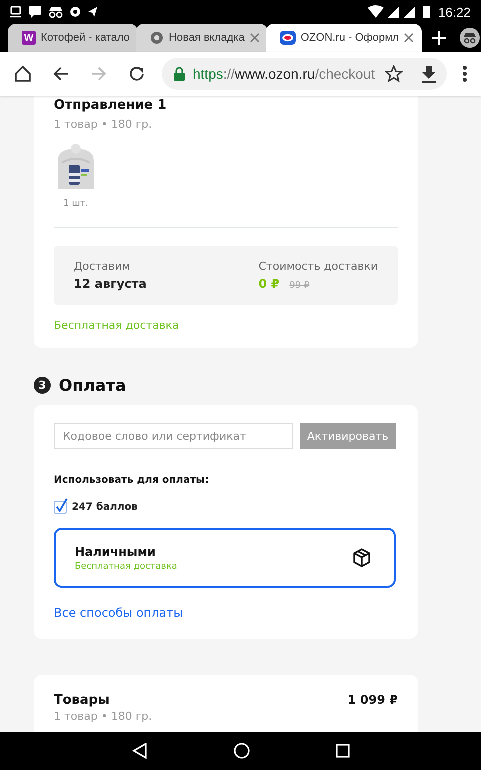 The height and width of the screenshot is (770, 481). What do you see at coordinates (288, 38) in the screenshot?
I see `site-icon` at bounding box center [288, 38].